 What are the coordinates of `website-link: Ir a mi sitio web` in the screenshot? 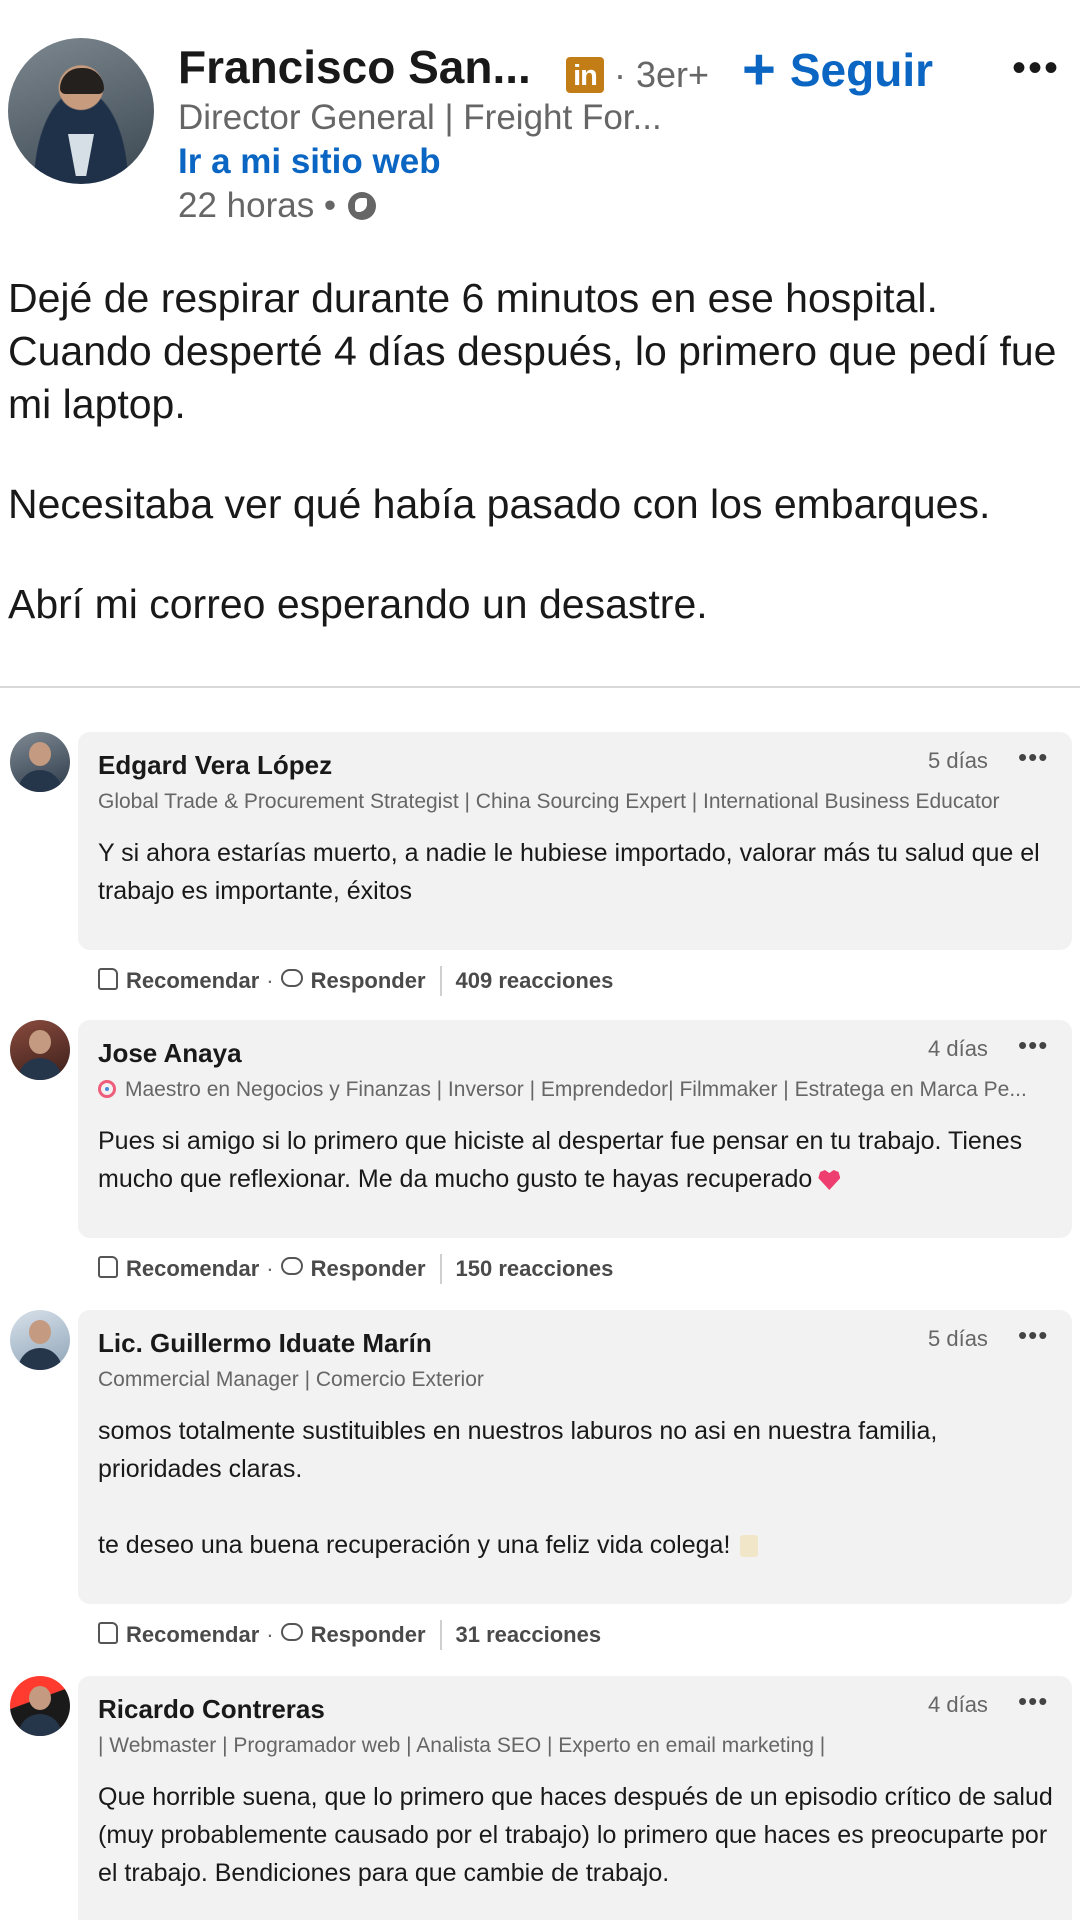 It's located at (309, 162).